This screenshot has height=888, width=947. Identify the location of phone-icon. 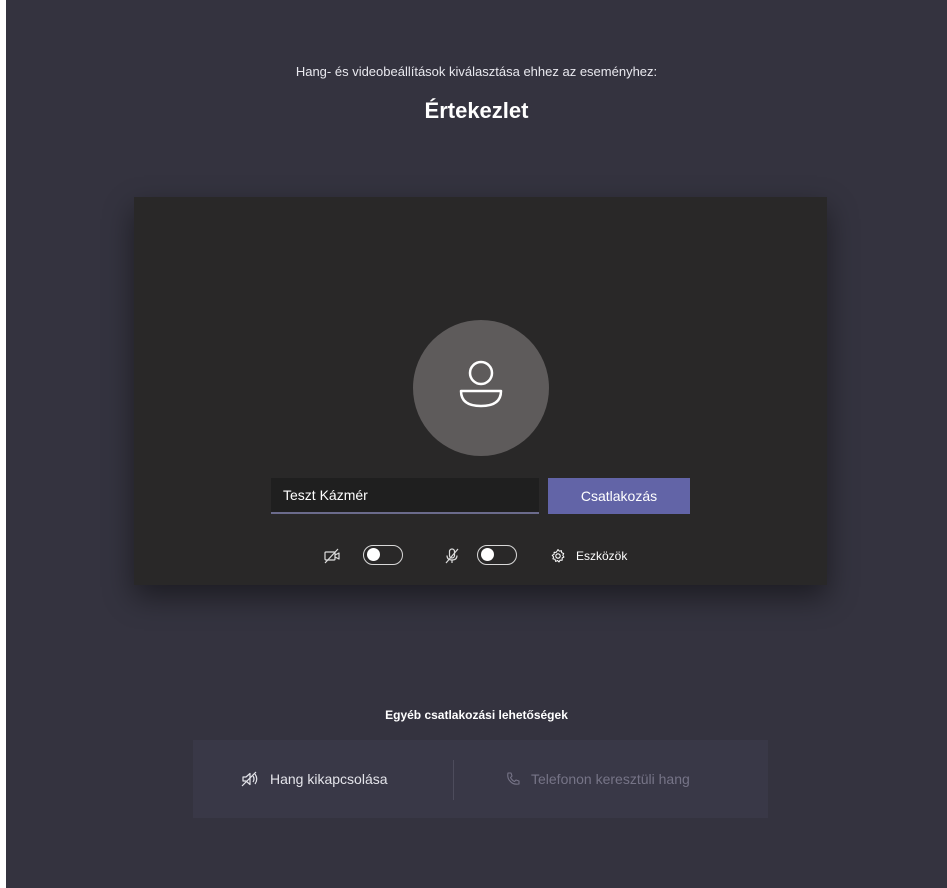
(513, 778).